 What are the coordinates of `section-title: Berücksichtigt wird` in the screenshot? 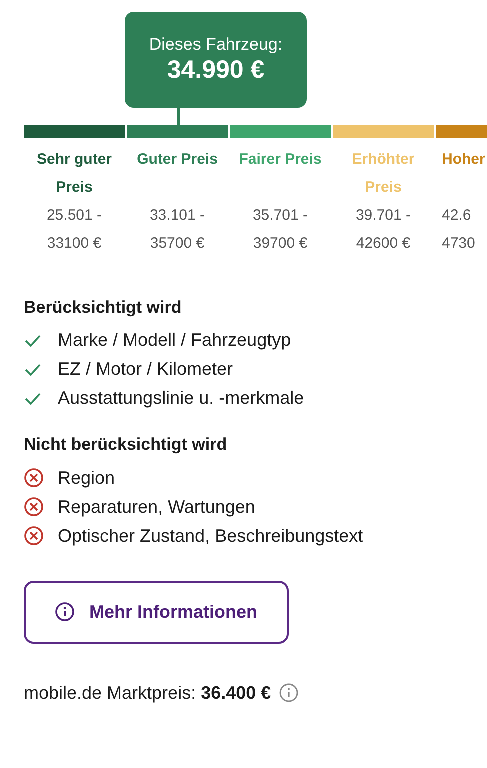 It's located at (103, 308).